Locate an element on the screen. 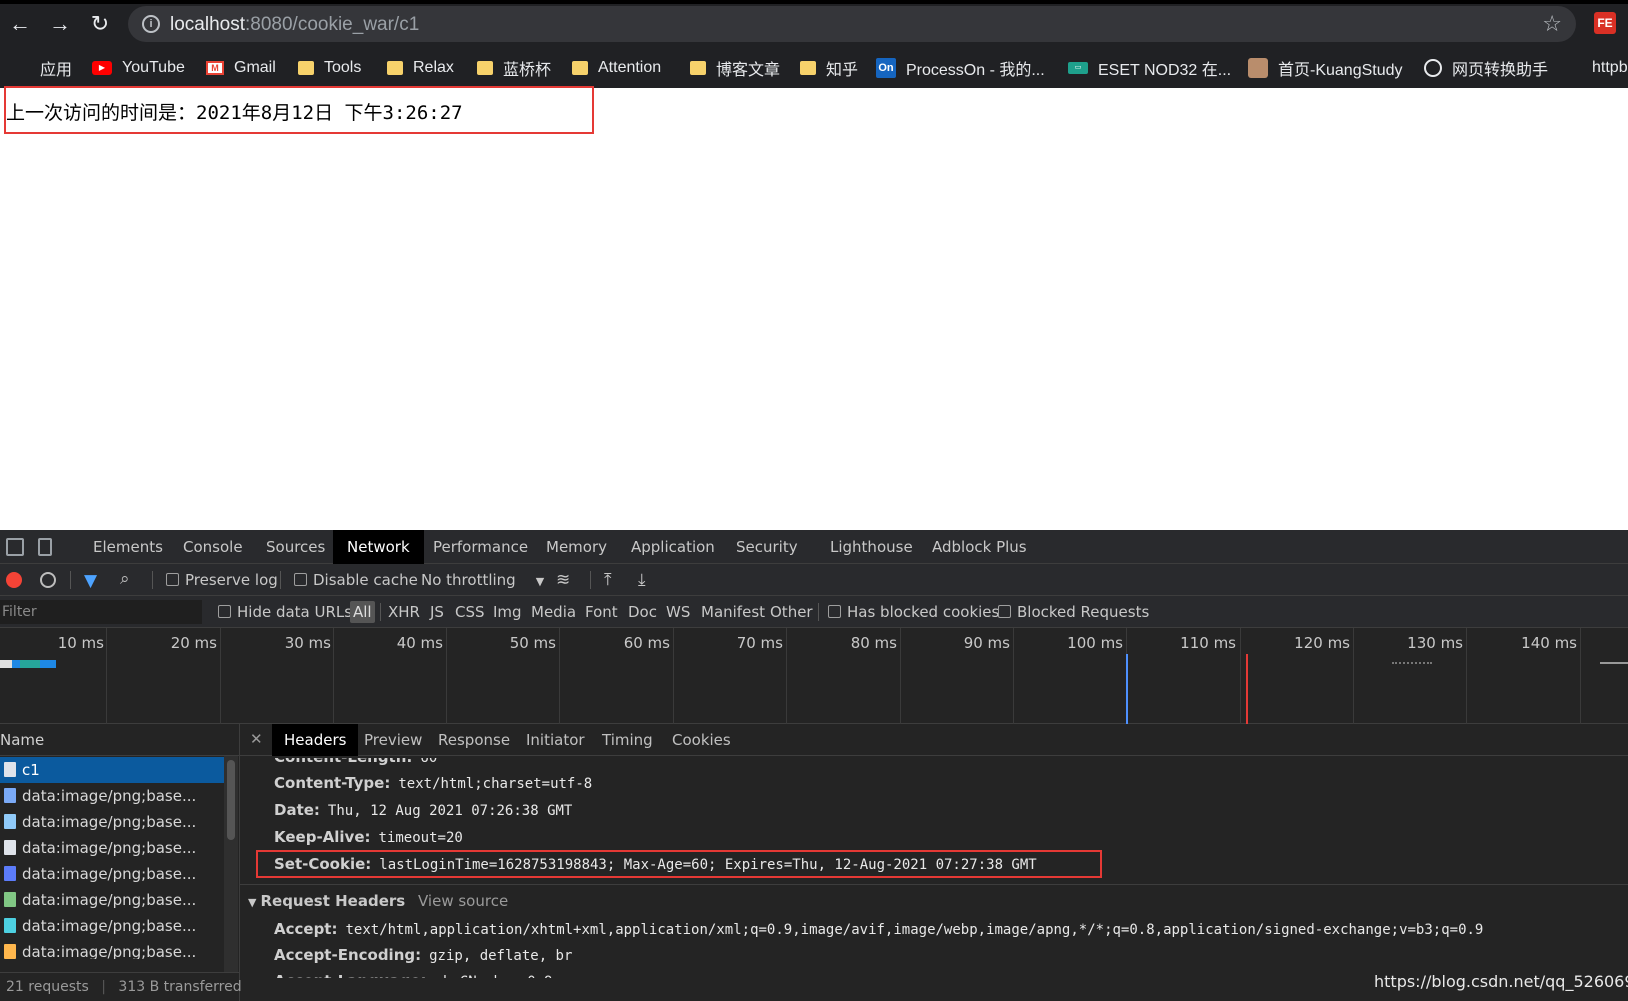 The width and height of the screenshot is (1628, 1001). header-key: Accept-Language: is located at coordinates (350, 981).